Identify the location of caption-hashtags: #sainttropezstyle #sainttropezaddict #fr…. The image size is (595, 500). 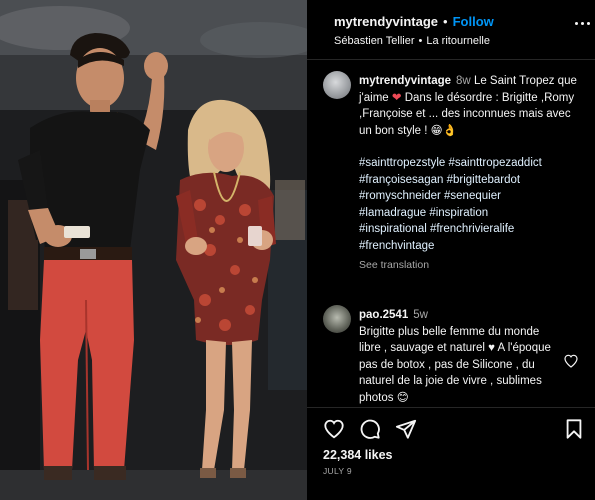
(470, 204).